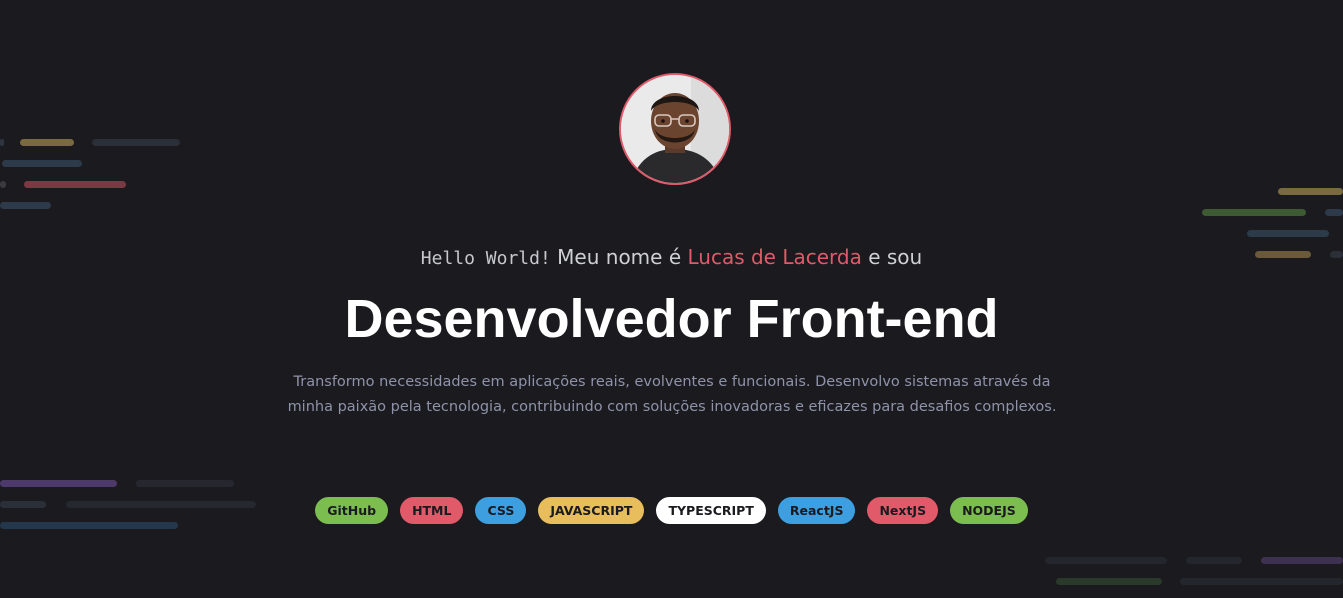 Image resolution: width=1343 pixels, height=598 pixels. I want to click on tech-tag-reactjs: ReactJS, so click(816, 510).